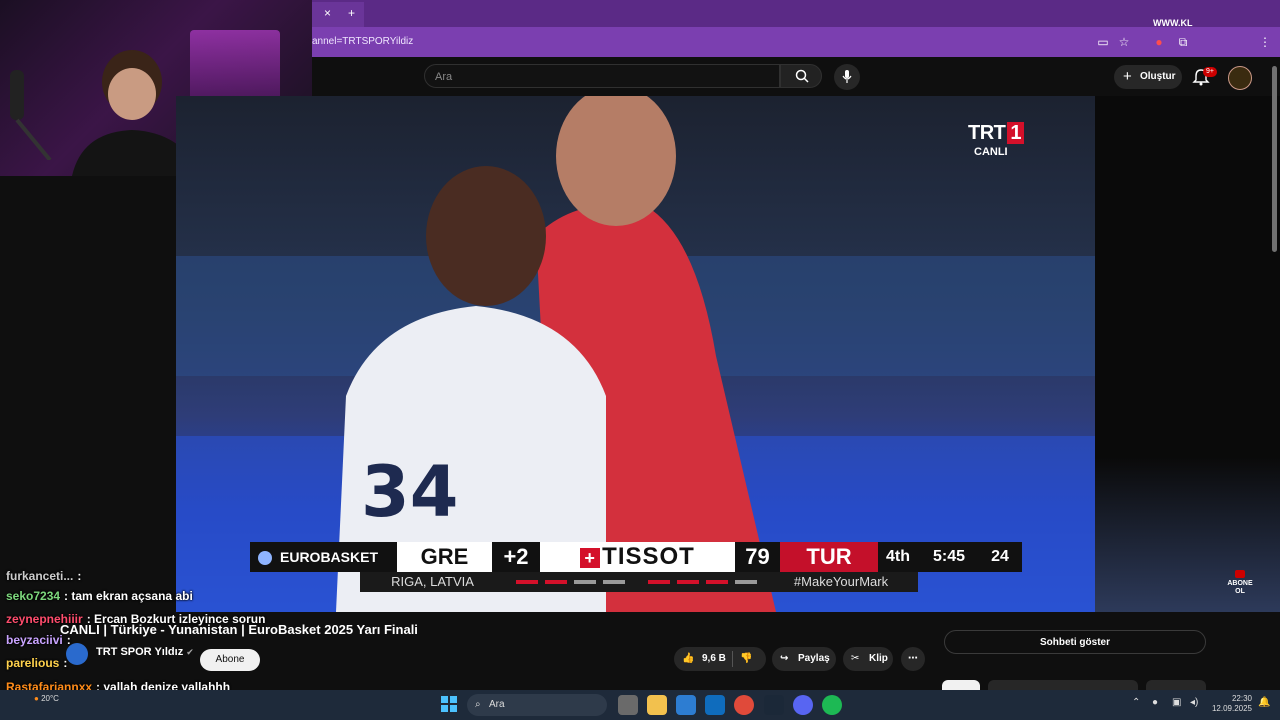 The image size is (1280, 720). Describe the element at coordinates (1016, 133) in the screenshot. I see `broadcaster-number: 1` at that location.